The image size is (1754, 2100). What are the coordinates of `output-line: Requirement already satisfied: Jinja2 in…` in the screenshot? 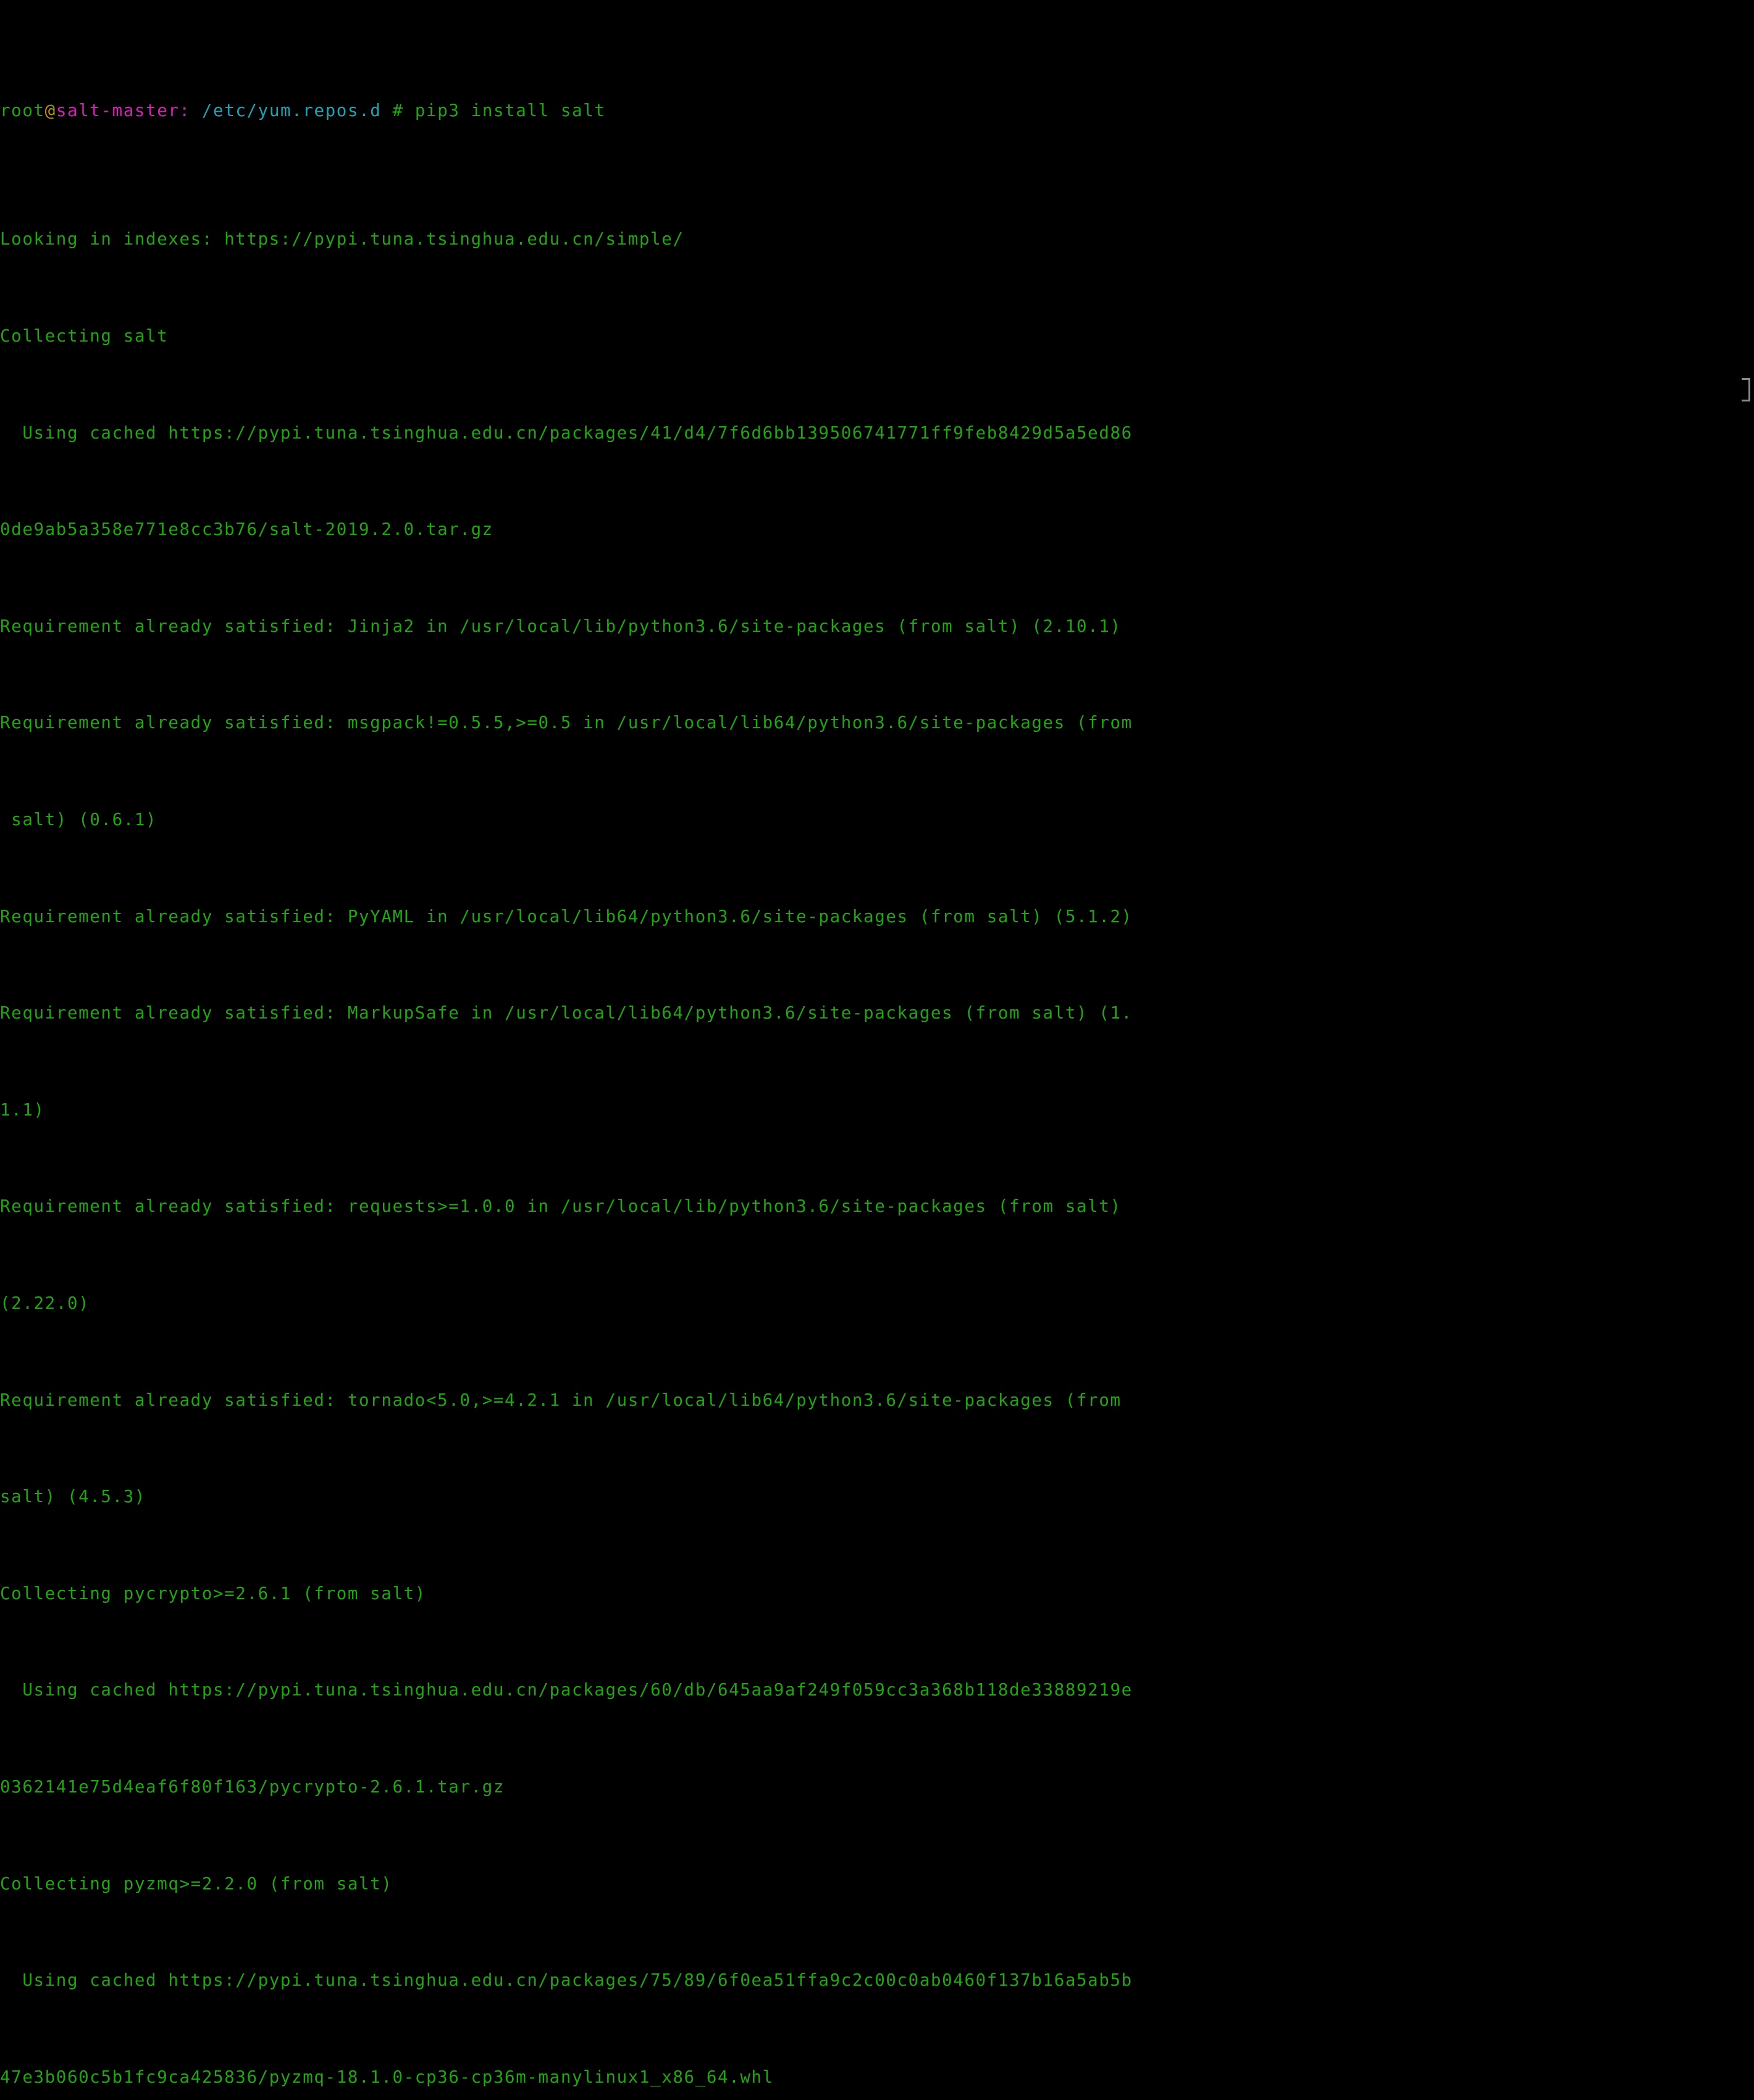 It's located at (561, 626).